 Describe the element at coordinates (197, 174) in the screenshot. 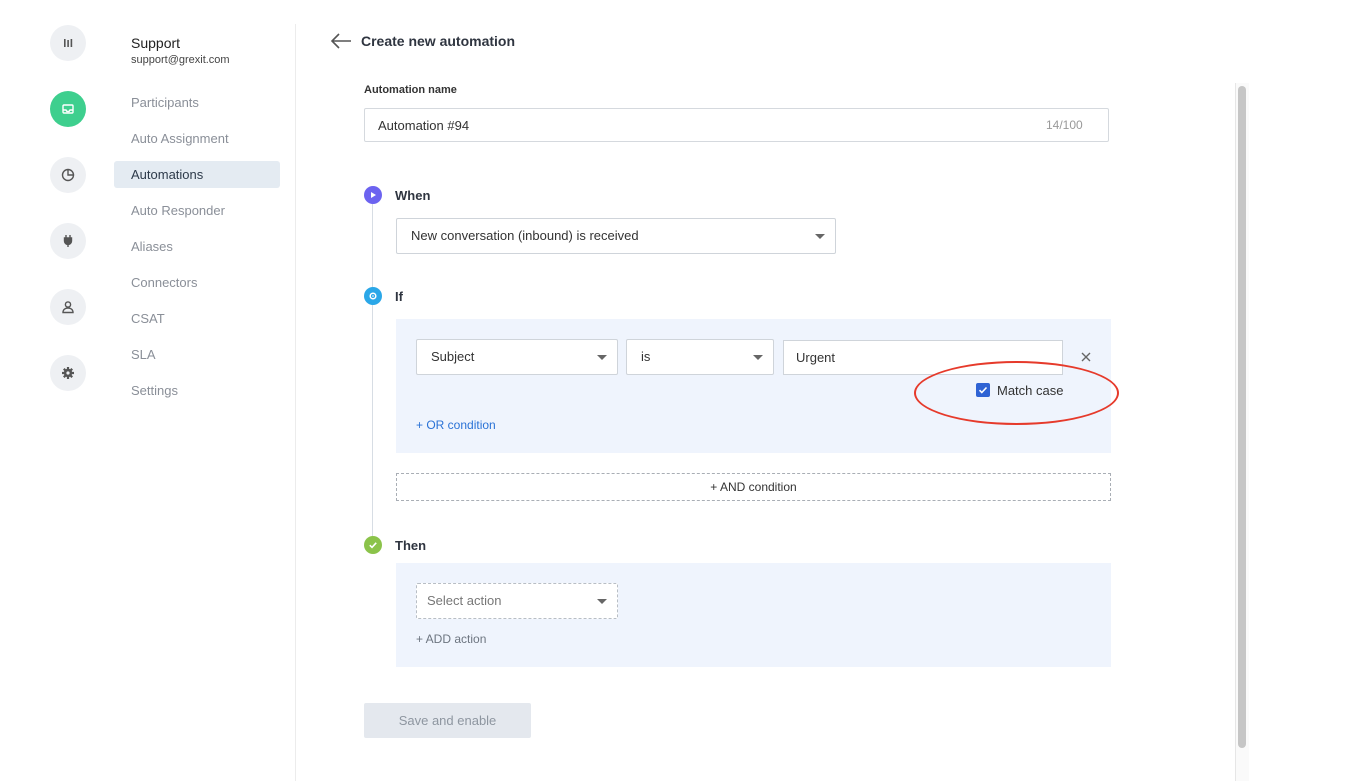

I see `sidebar-item-automations: Automations` at that location.